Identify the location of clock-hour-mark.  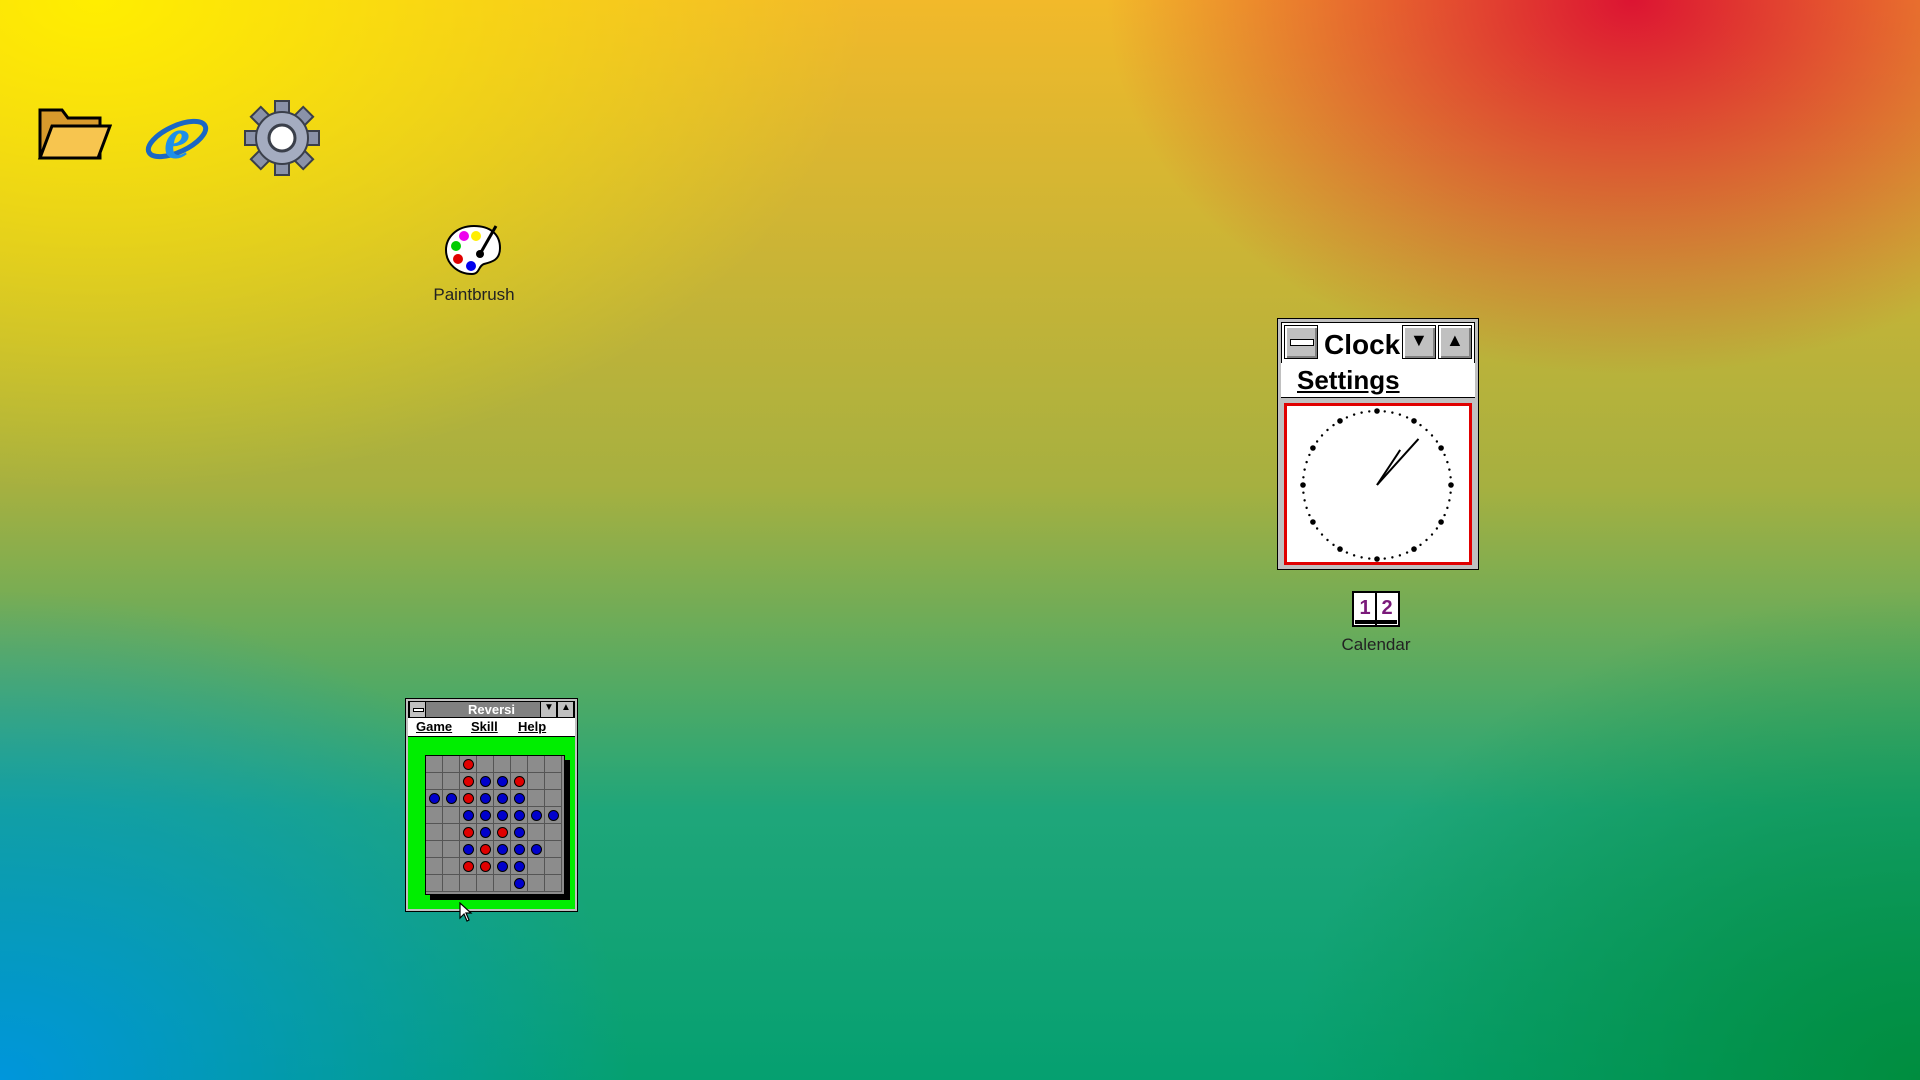
(1414, 549).